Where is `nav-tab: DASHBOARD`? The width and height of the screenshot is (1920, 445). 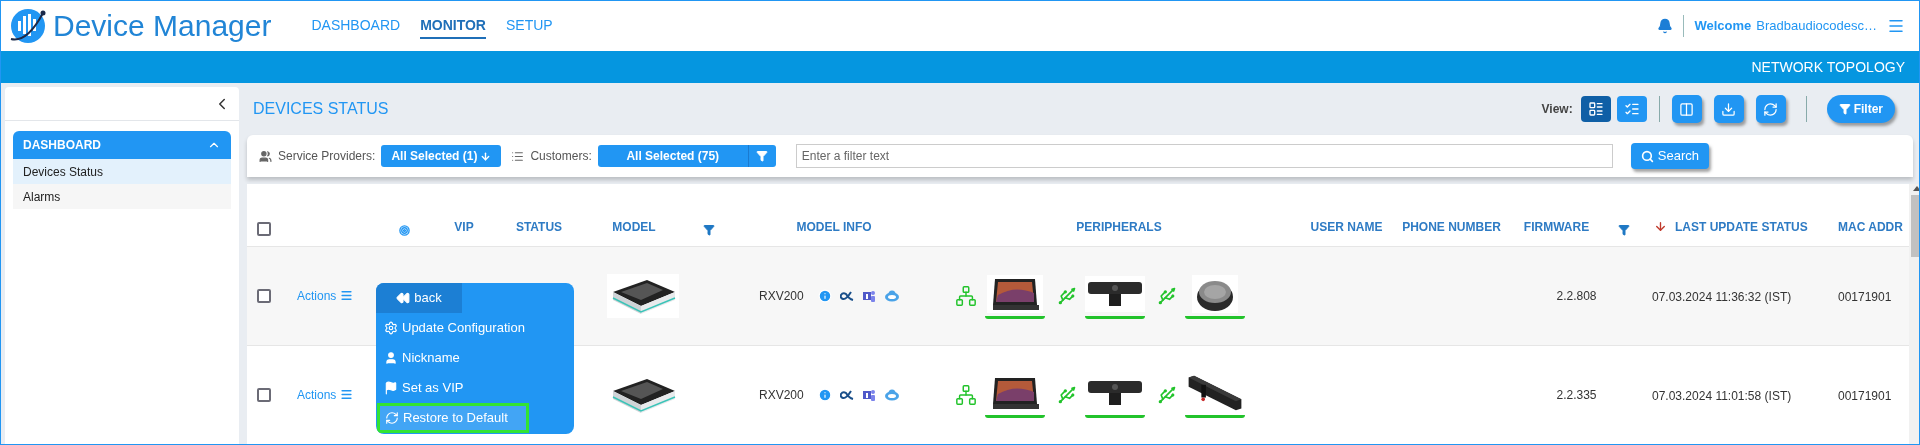
nav-tab: DASHBOARD is located at coordinates (356, 27).